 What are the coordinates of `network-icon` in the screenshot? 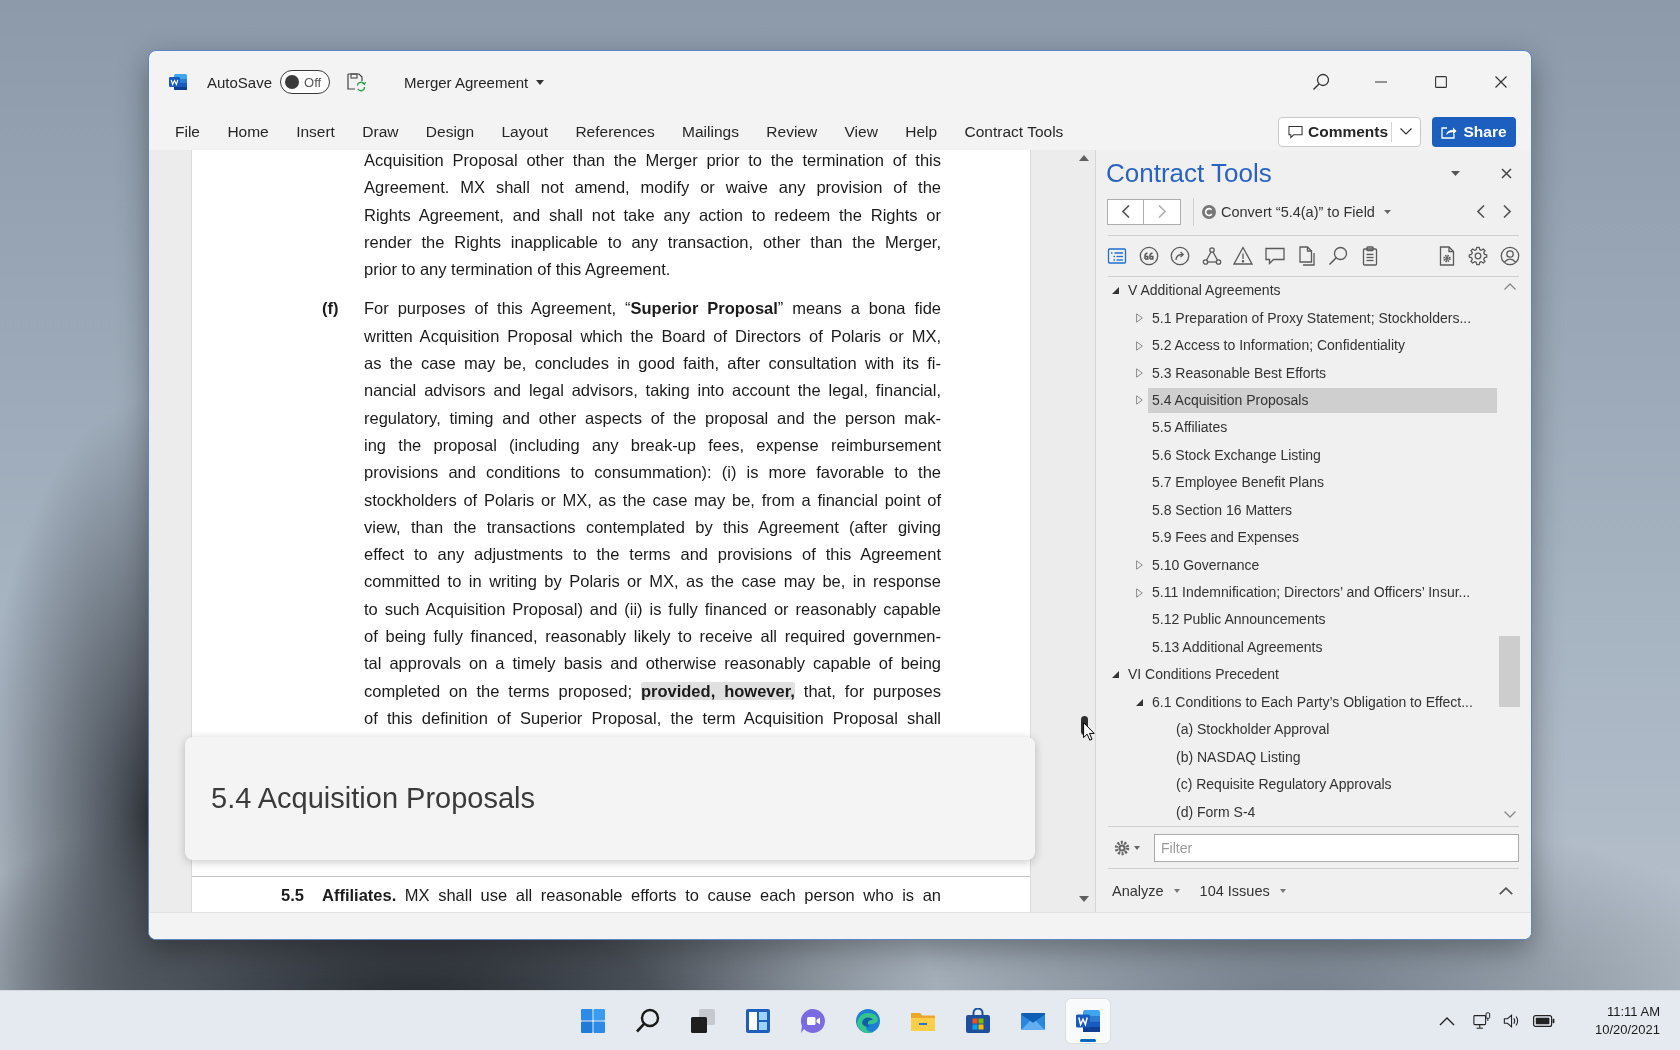 It's located at (1481, 1020).